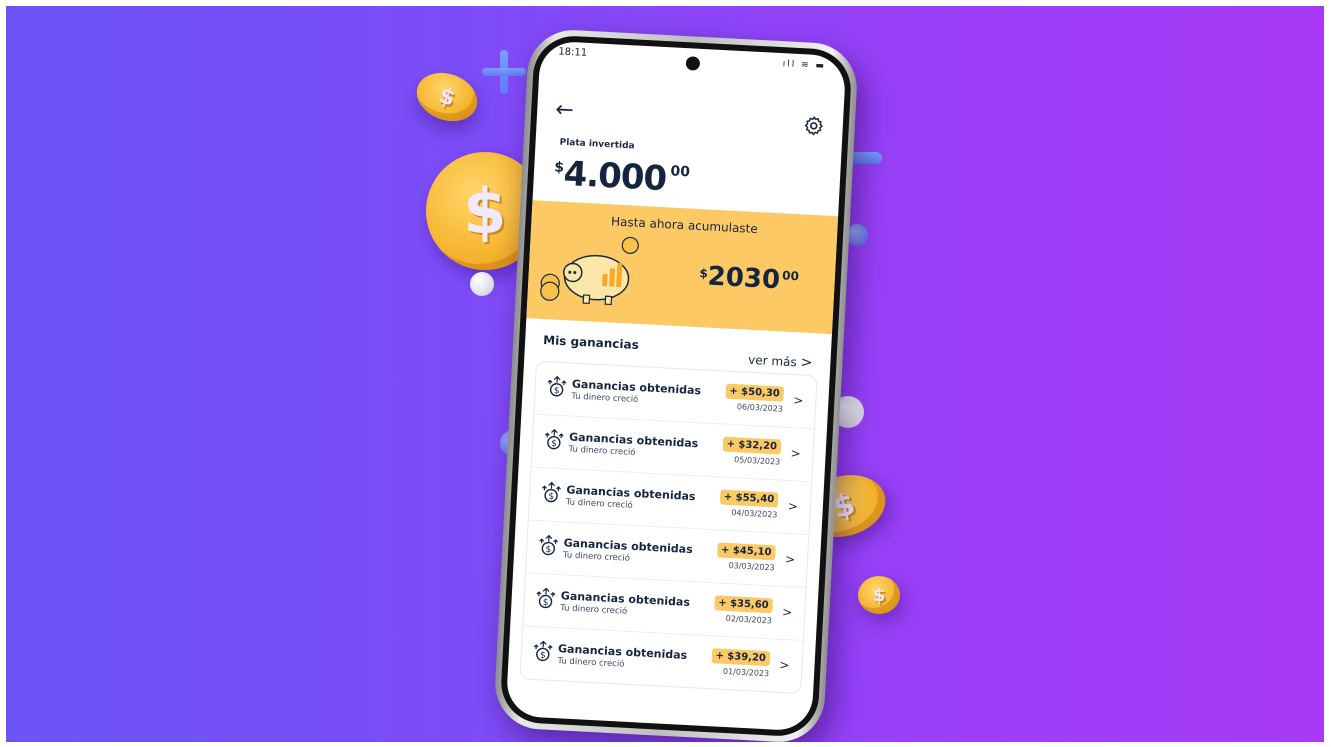 The image size is (1331, 747). I want to click on status-icons: ıll ≋ ▬, so click(804, 65).